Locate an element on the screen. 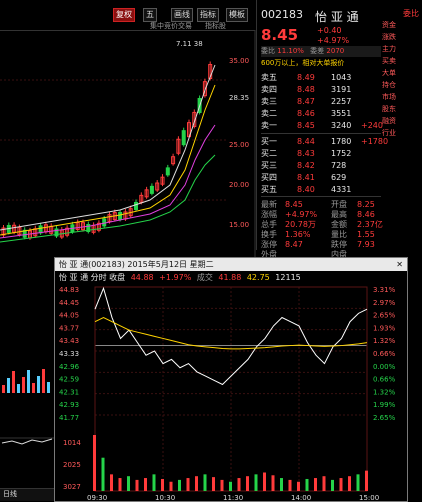  y-tick-label: 42.31 is located at coordinates (69, 392).